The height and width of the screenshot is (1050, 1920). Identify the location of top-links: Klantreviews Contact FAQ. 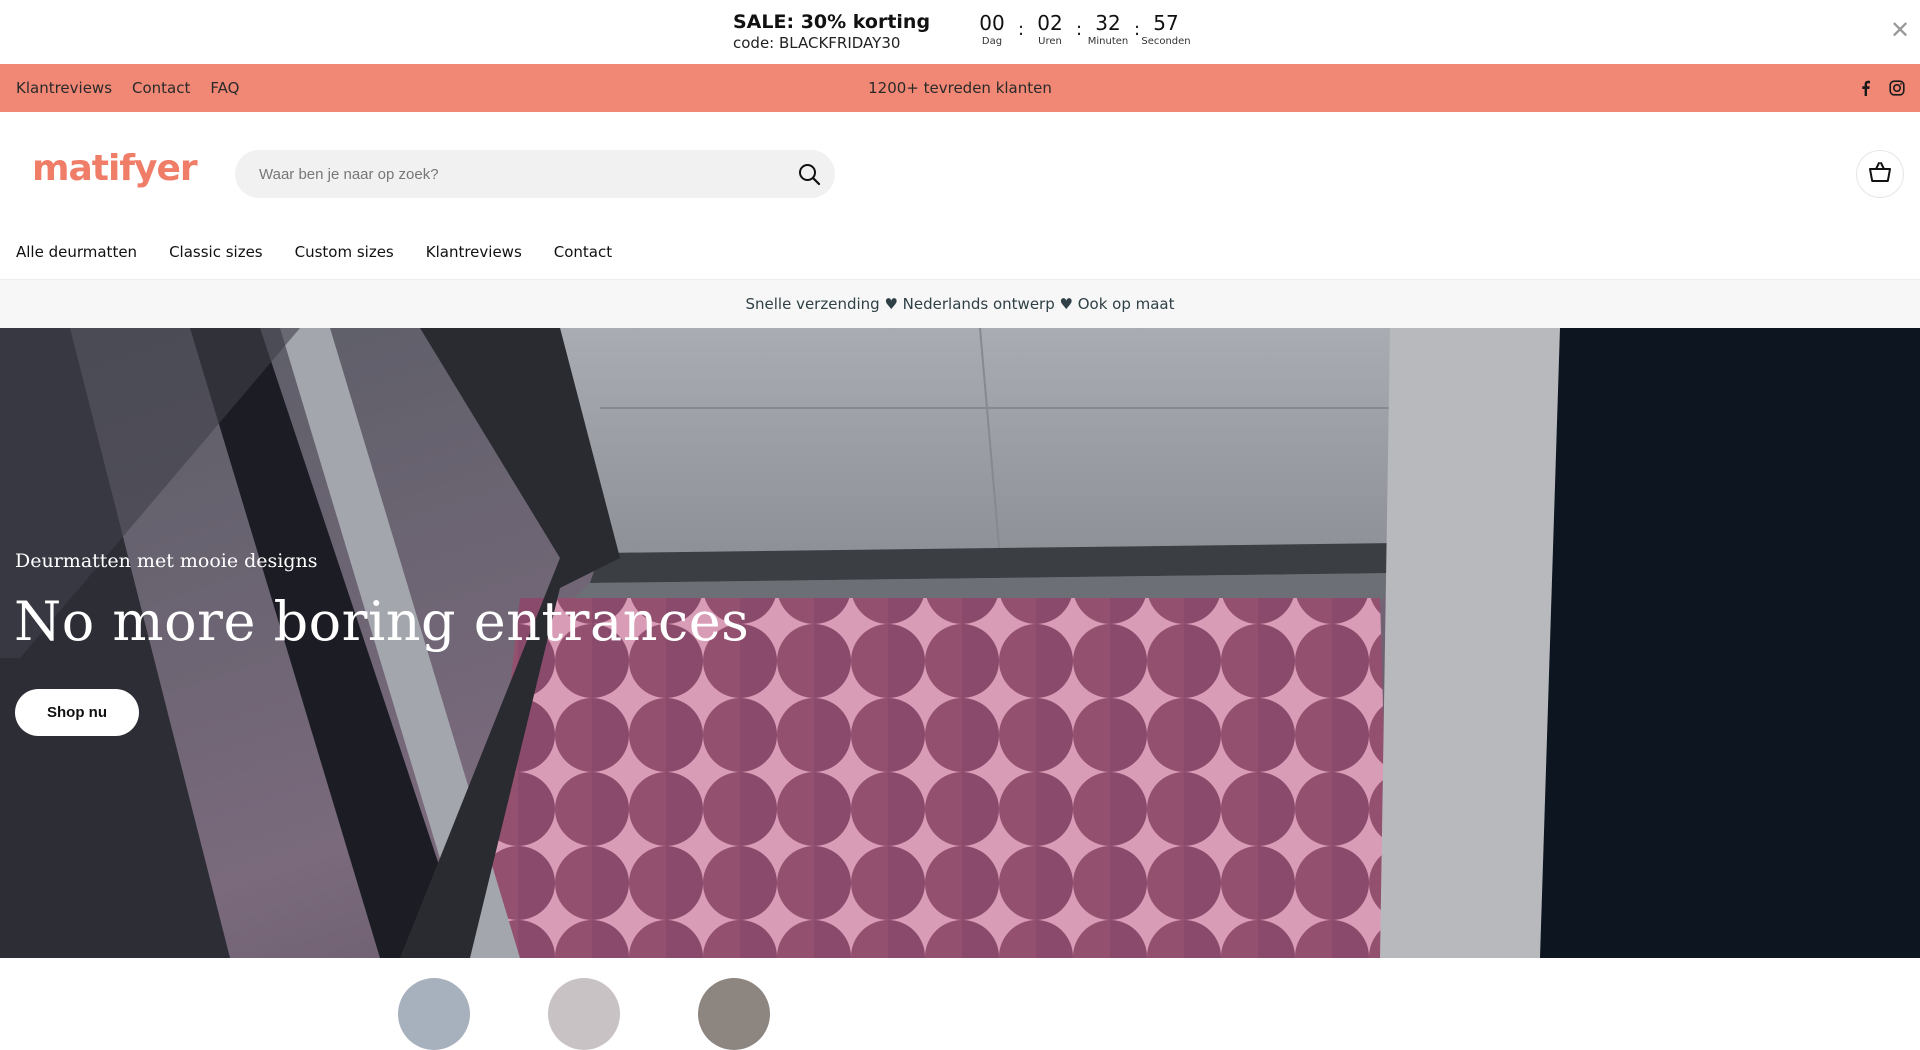
(137, 88).